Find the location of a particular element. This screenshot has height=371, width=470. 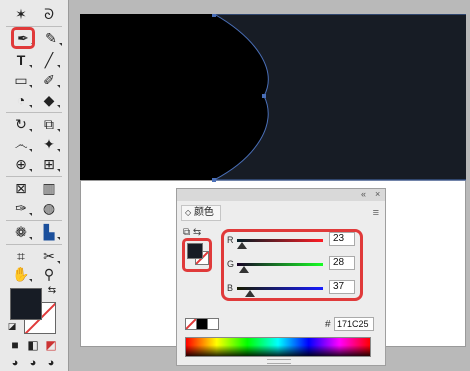

column-graph-tool-icon: ▙ is located at coordinates (49, 232).